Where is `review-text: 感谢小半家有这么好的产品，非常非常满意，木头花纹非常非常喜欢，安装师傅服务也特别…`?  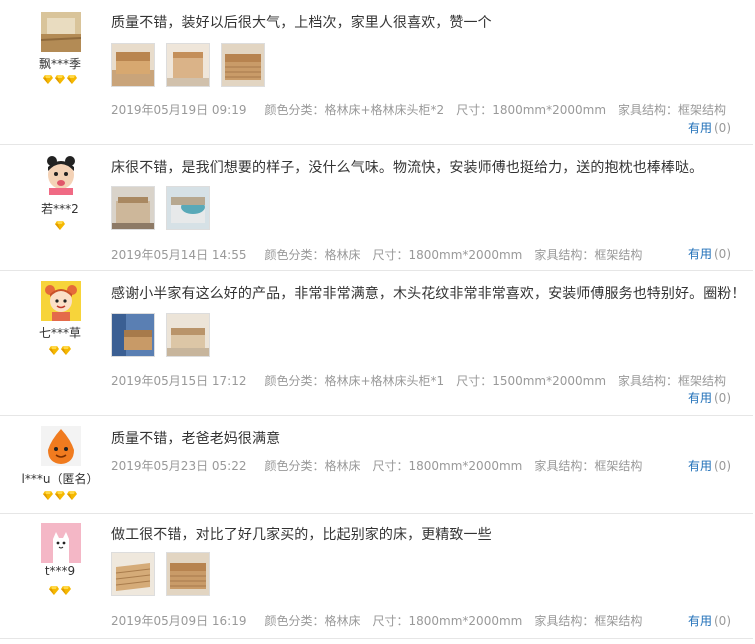
review-text: 感谢小半家有这么好的产品，非常非常满意，木头花纹非常非常喜欢，安装师傅服务也特别… is located at coordinates (428, 294).